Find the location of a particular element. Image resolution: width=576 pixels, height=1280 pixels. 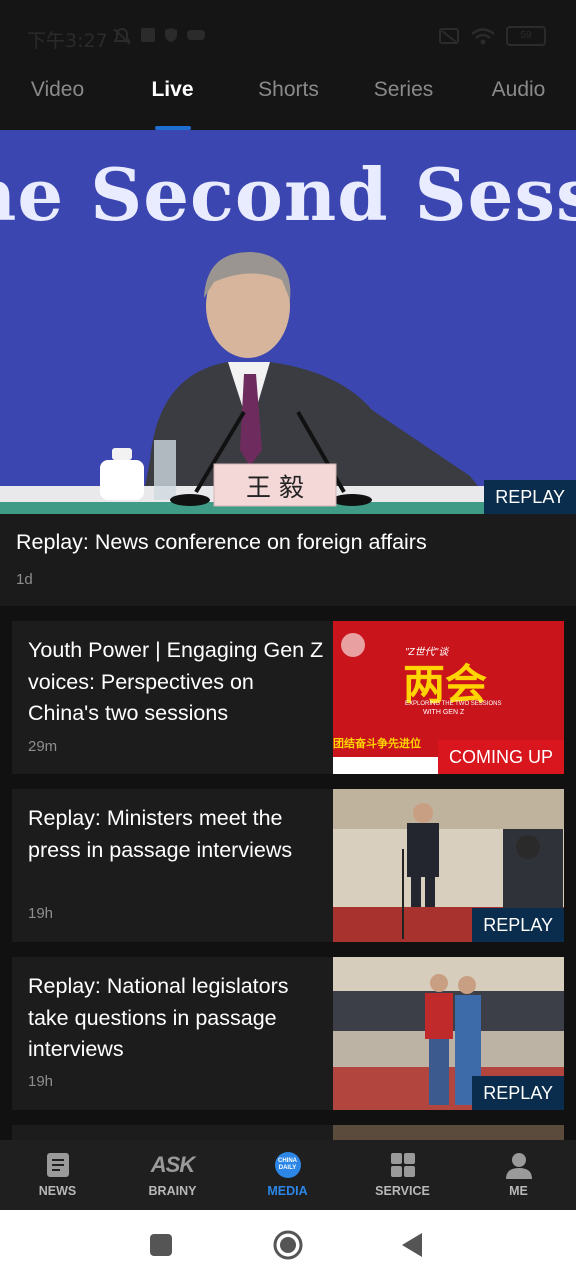

status-bar: 下午3:27 59 is located at coordinates (288, 32).